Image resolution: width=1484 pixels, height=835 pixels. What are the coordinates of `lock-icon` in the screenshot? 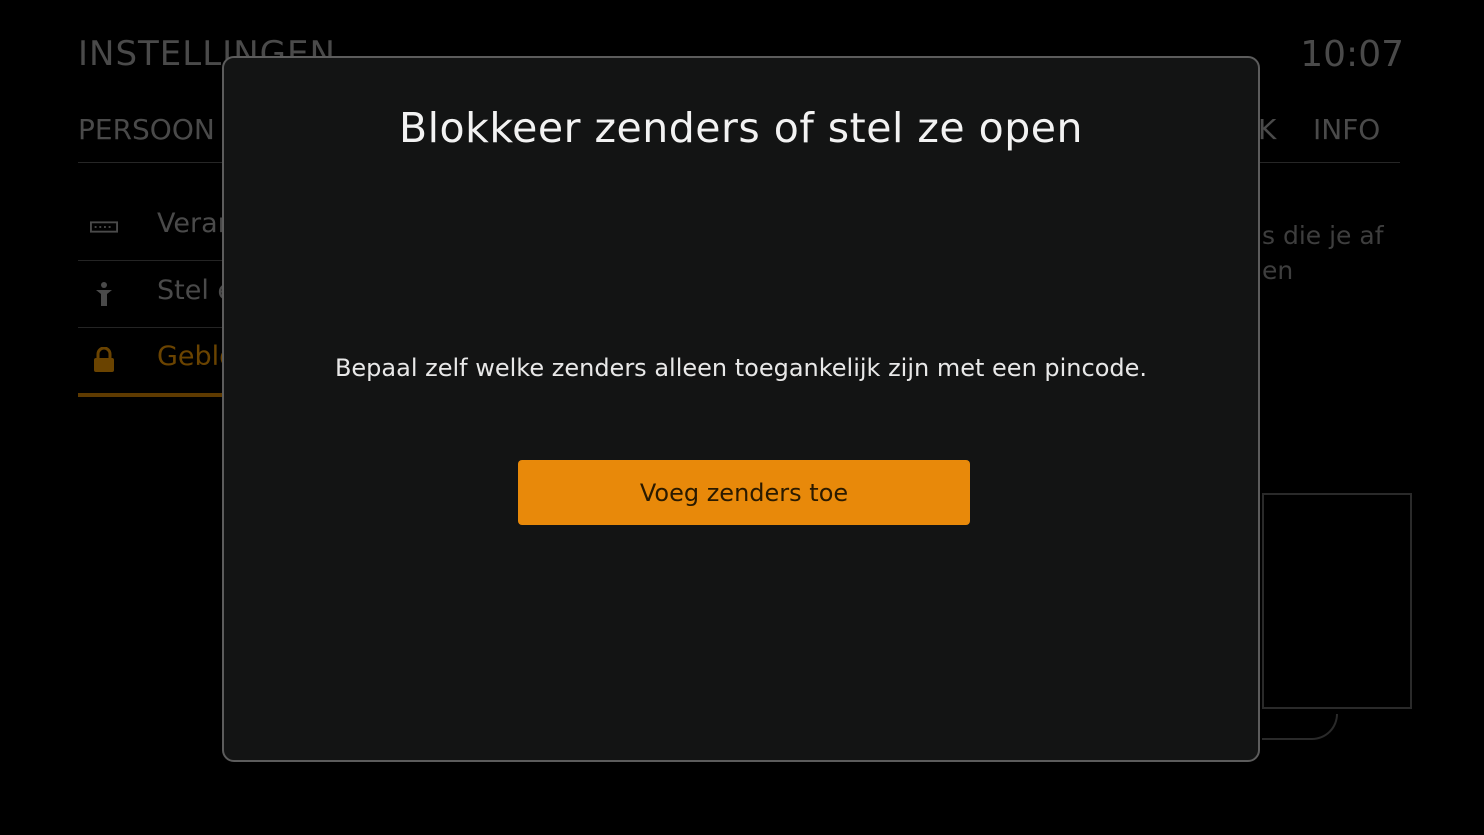 It's located at (104, 360).